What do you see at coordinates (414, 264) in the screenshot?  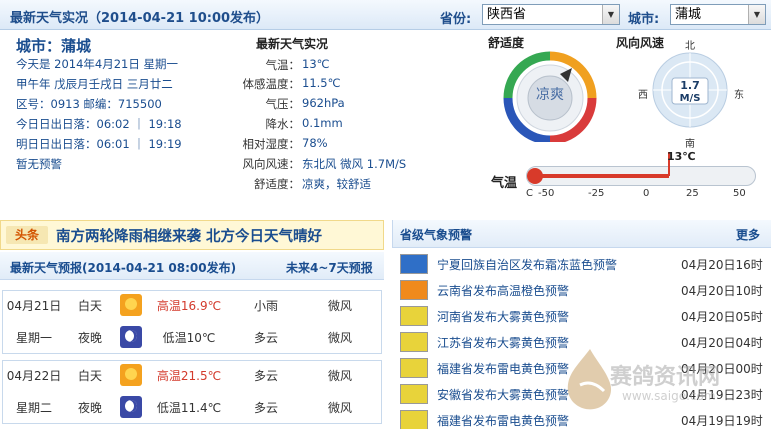 I see `frost-warning-icon` at bounding box center [414, 264].